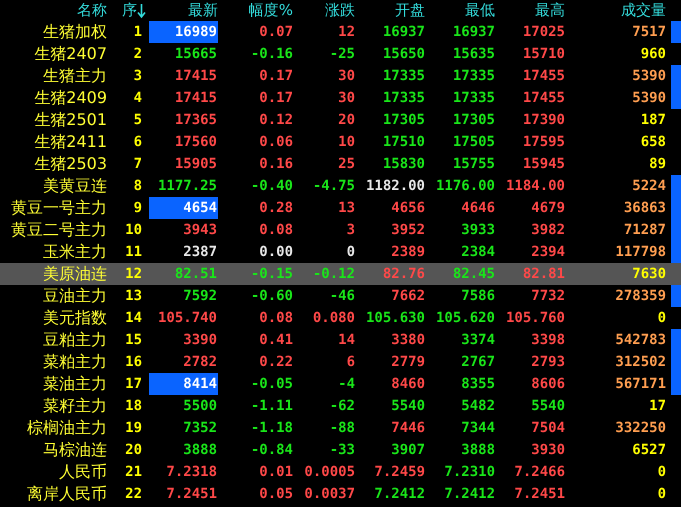 The image size is (681, 507). I want to click on table-row: 离岸人民币 22 7.2451 0.05 0.0037 7.2412 7.2412 7.2451 0, so click(340, 494).